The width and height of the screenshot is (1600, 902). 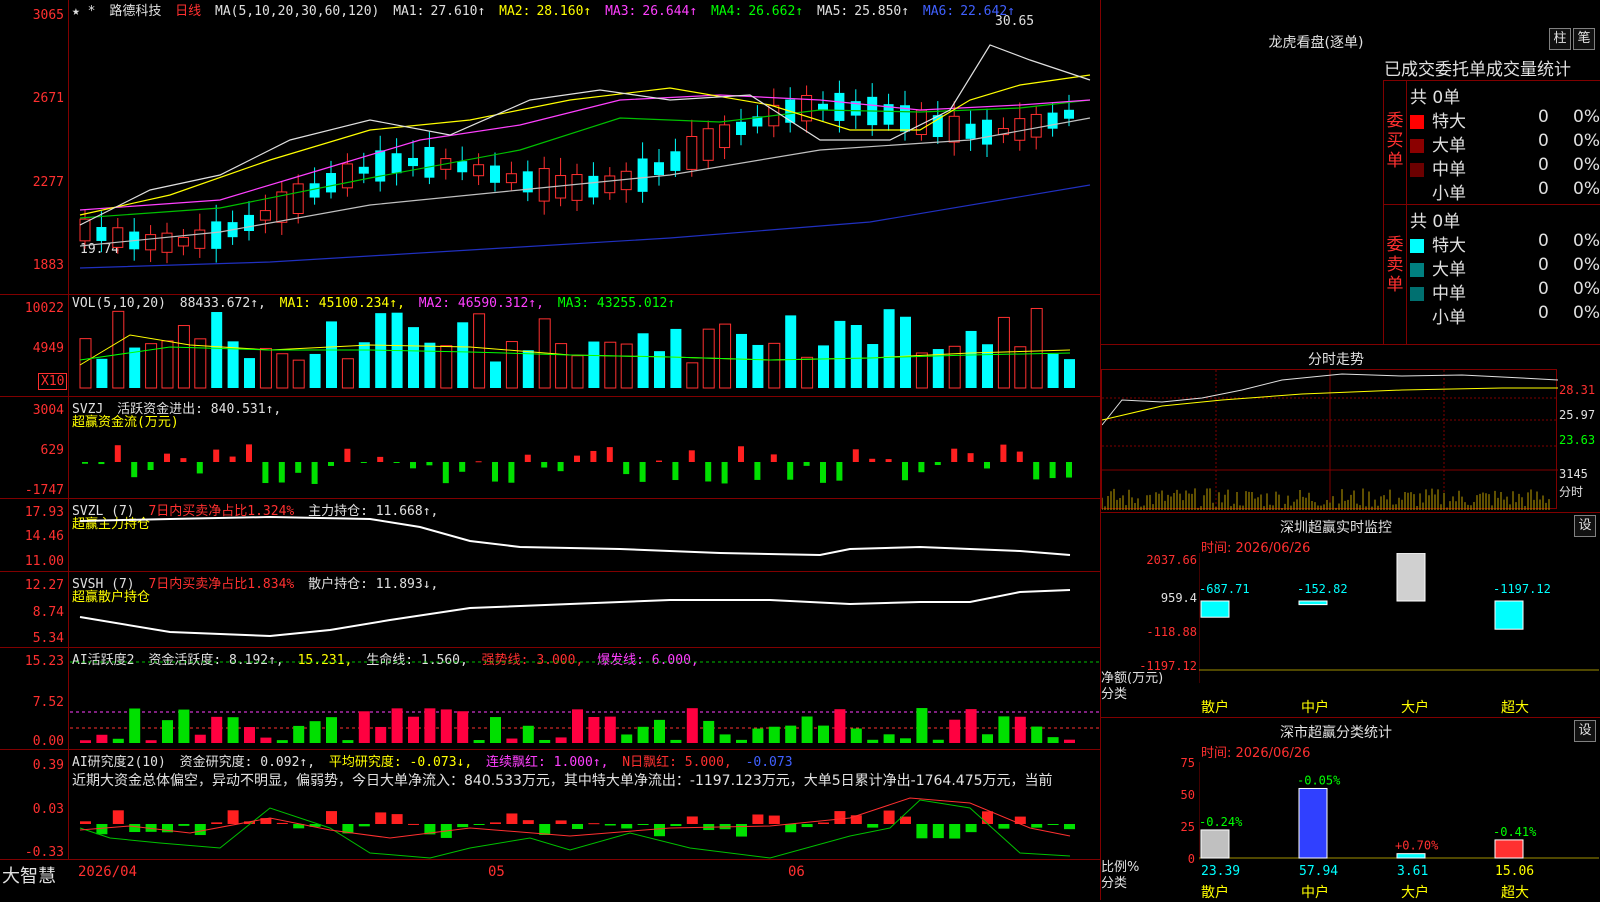 What do you see at coordinates (44, 308) in the screenshot?
I see `vol-y-label: 10022` at bounding box center [44, 308].